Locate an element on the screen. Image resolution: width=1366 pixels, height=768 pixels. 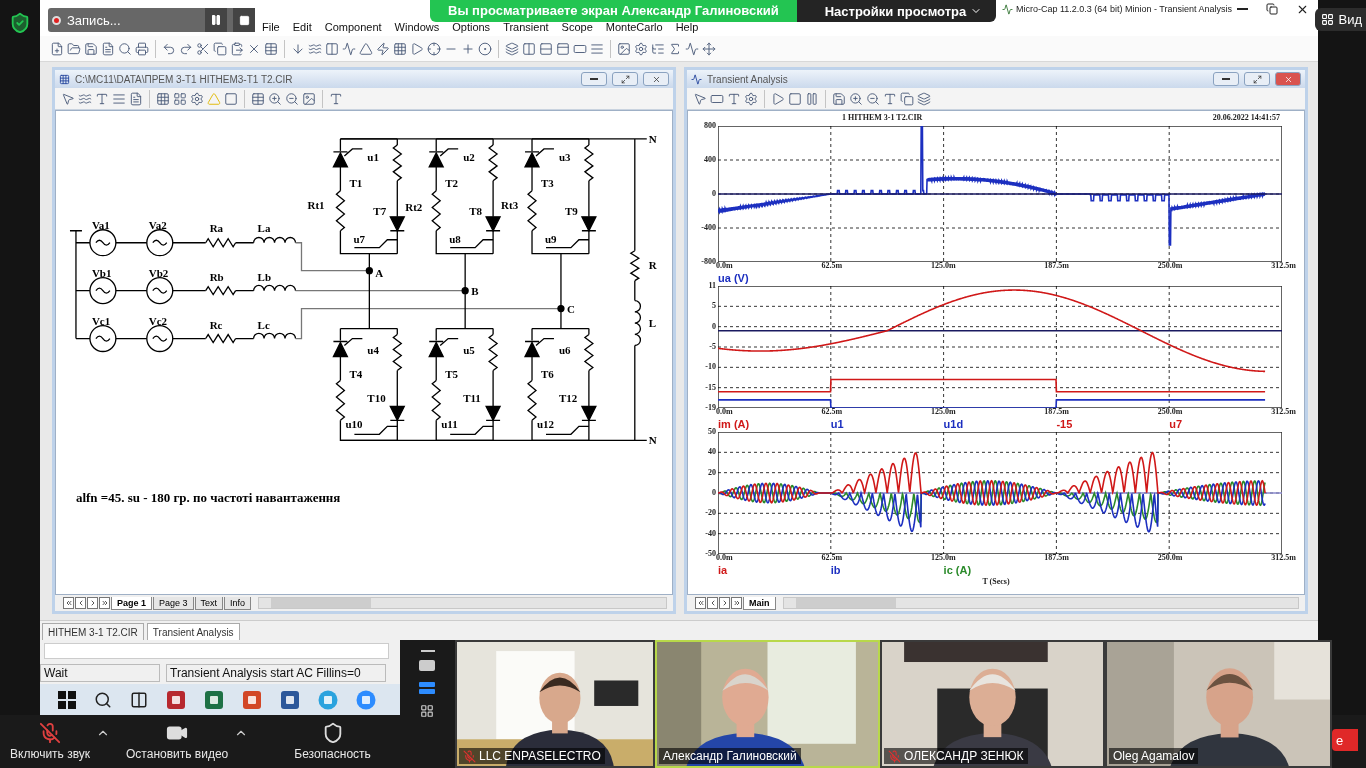
list-icon is located at coordinates (597, 48).